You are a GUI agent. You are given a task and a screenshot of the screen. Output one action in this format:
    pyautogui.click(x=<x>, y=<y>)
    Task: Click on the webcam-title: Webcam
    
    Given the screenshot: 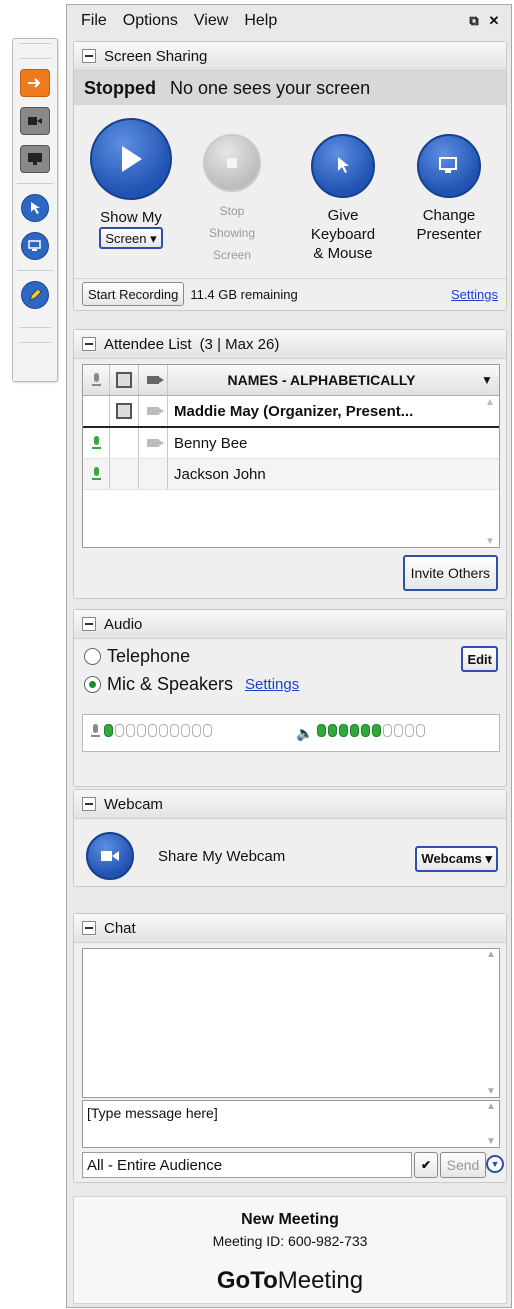 What is the action you would take?
    pyautogui.click(x=133, y=804)
    